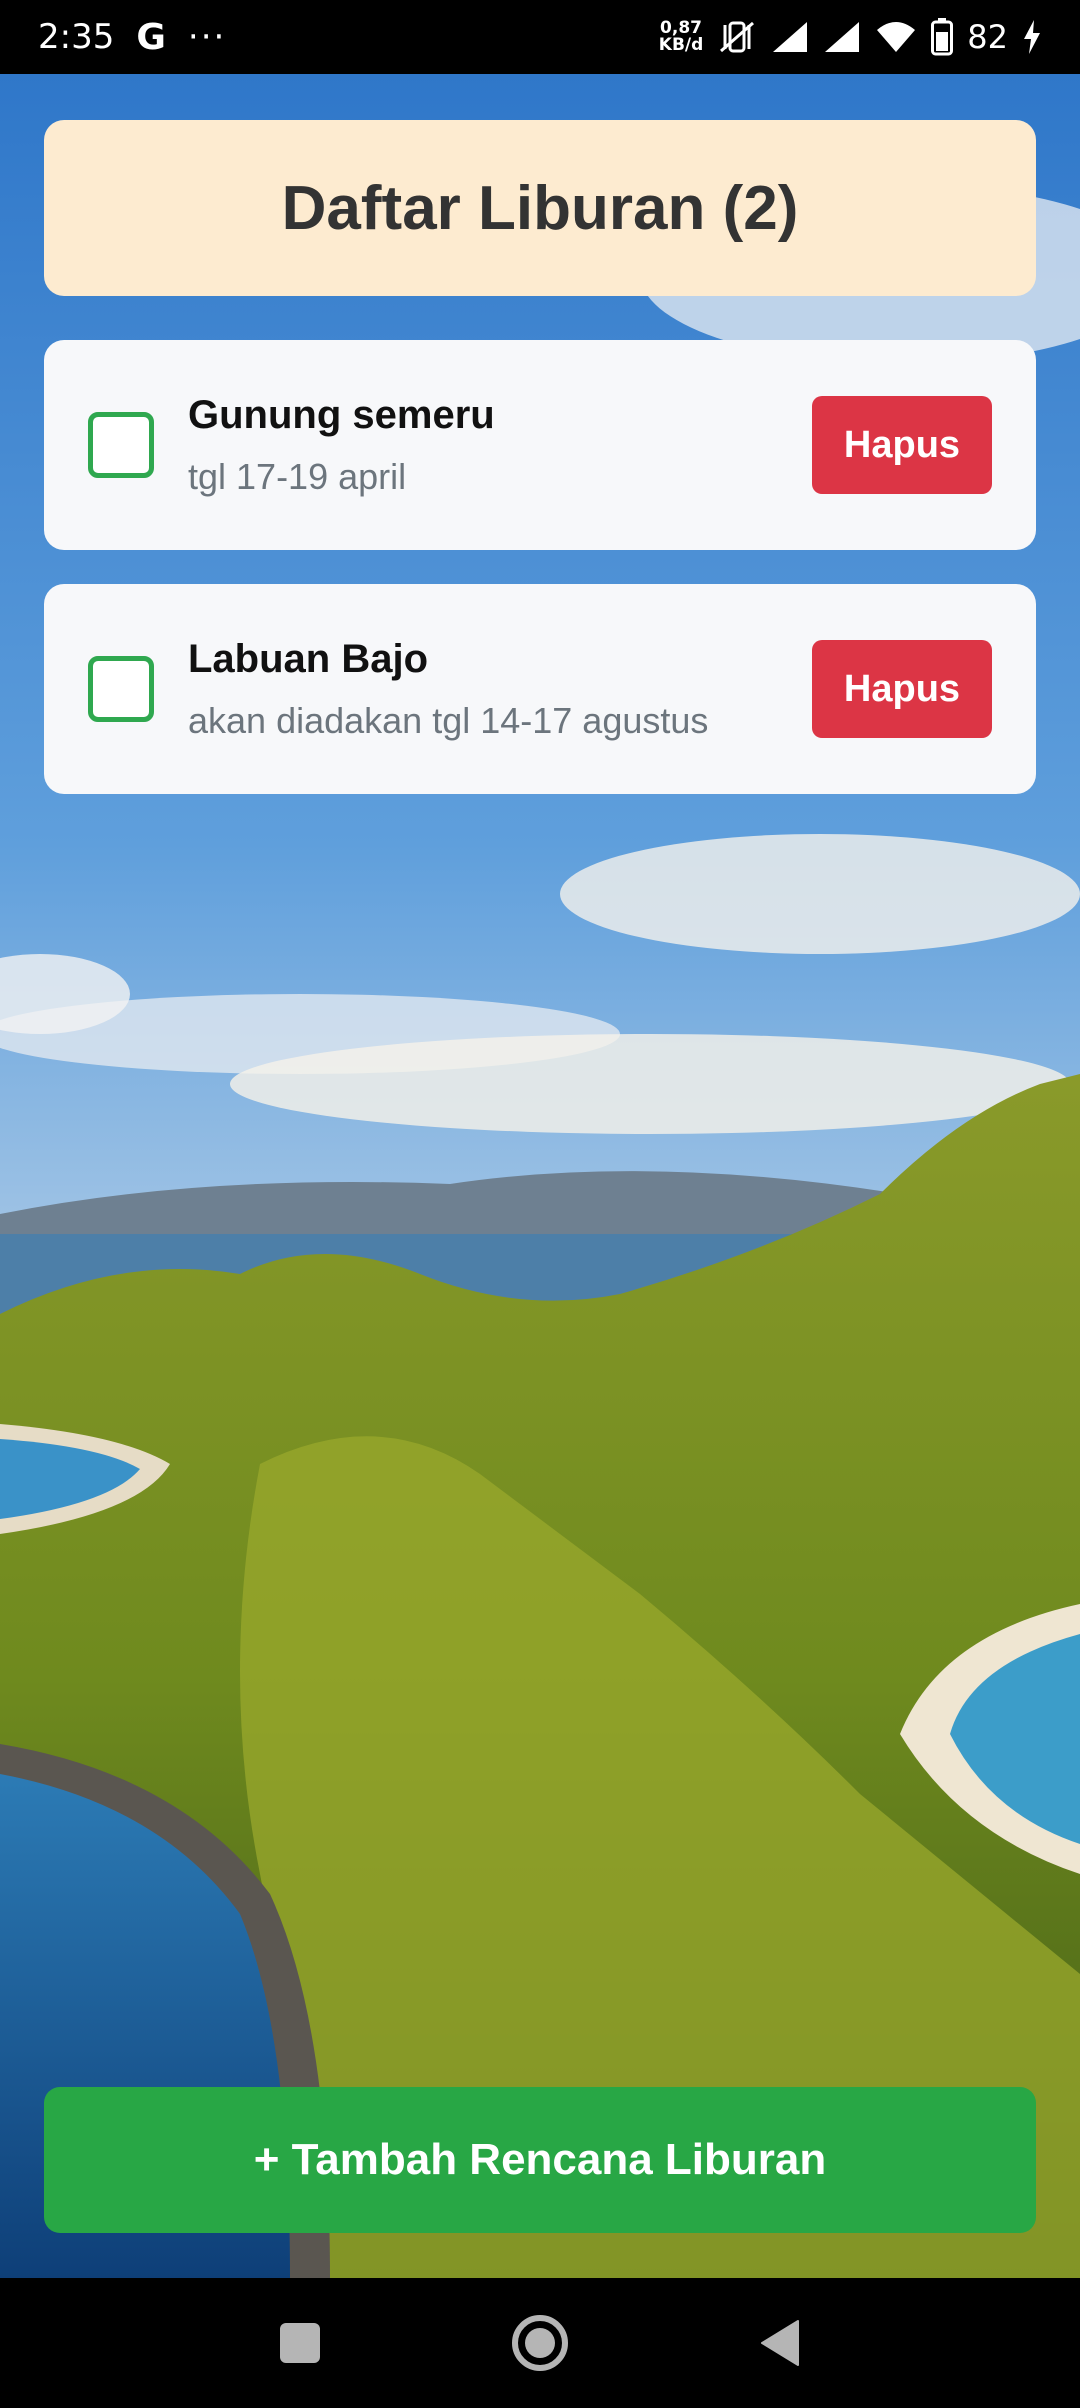 This screenshot has height=2408, width=1080. I want to click on list-item: Gunung semeru tgl 17-19 april Hapus, so click(540, 445).